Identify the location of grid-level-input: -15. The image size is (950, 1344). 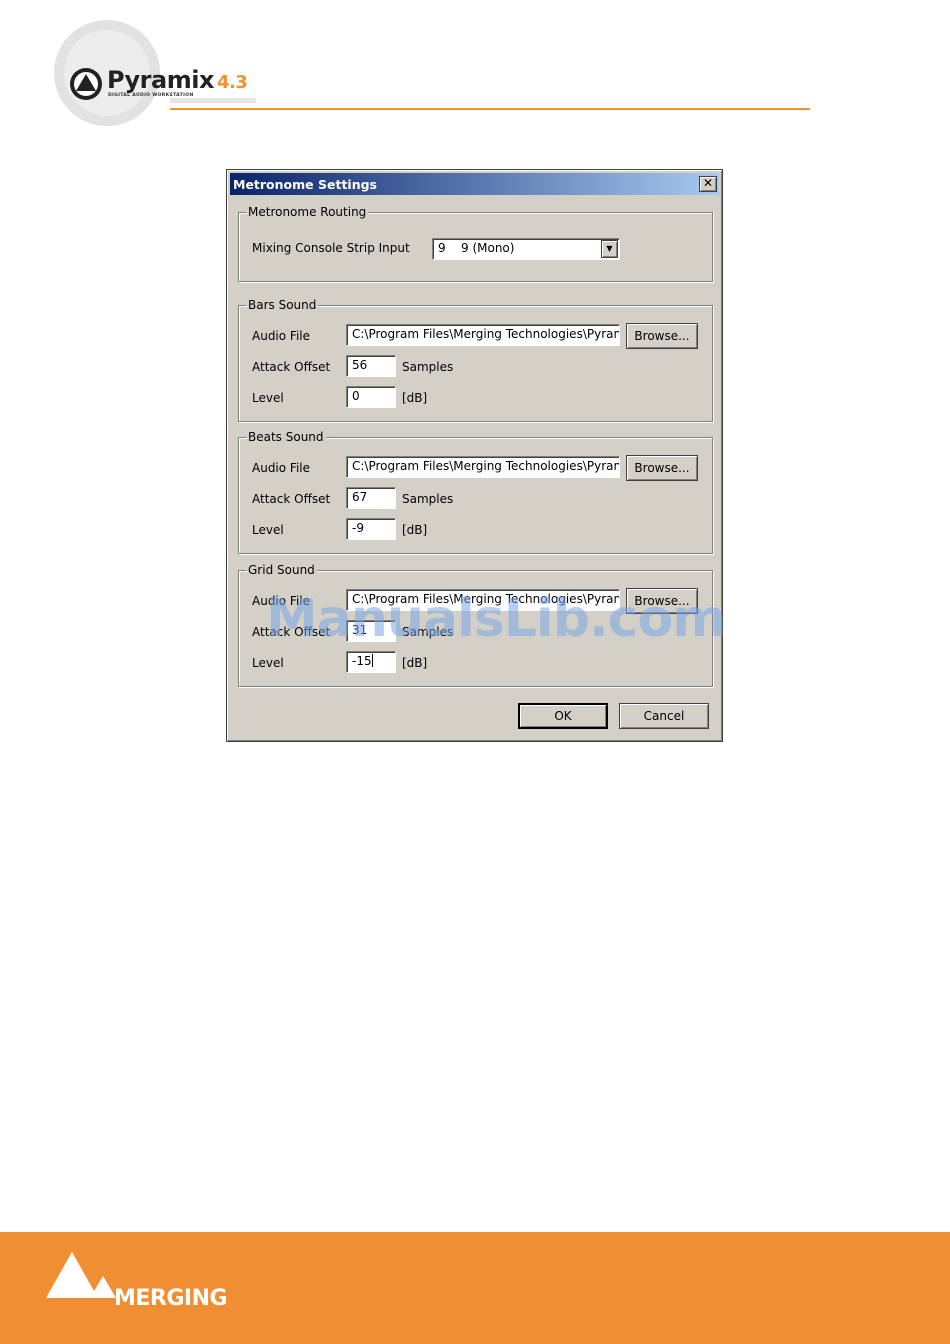
(371, 662).